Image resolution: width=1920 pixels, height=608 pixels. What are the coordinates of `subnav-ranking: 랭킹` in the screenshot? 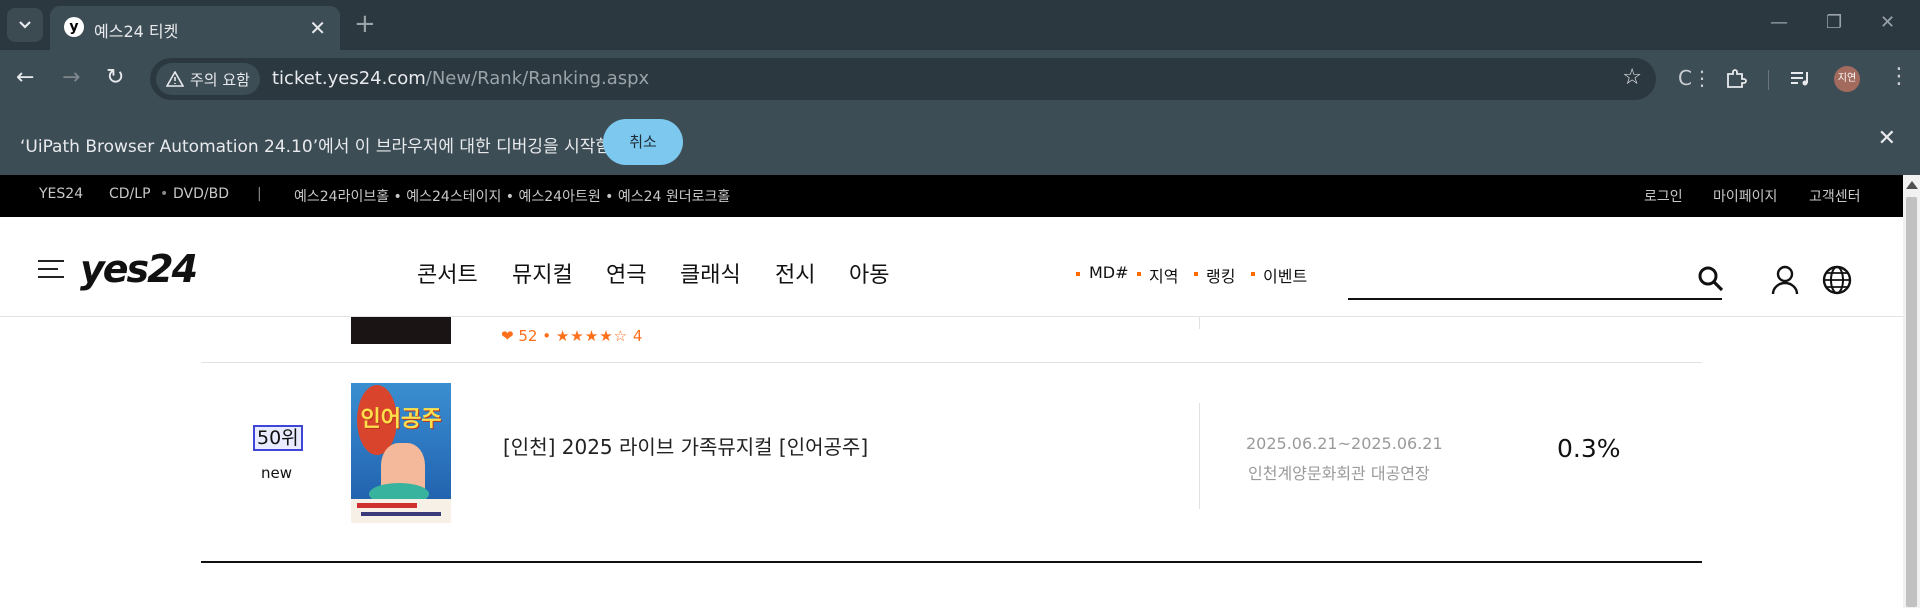 It's located at (1220, 275).